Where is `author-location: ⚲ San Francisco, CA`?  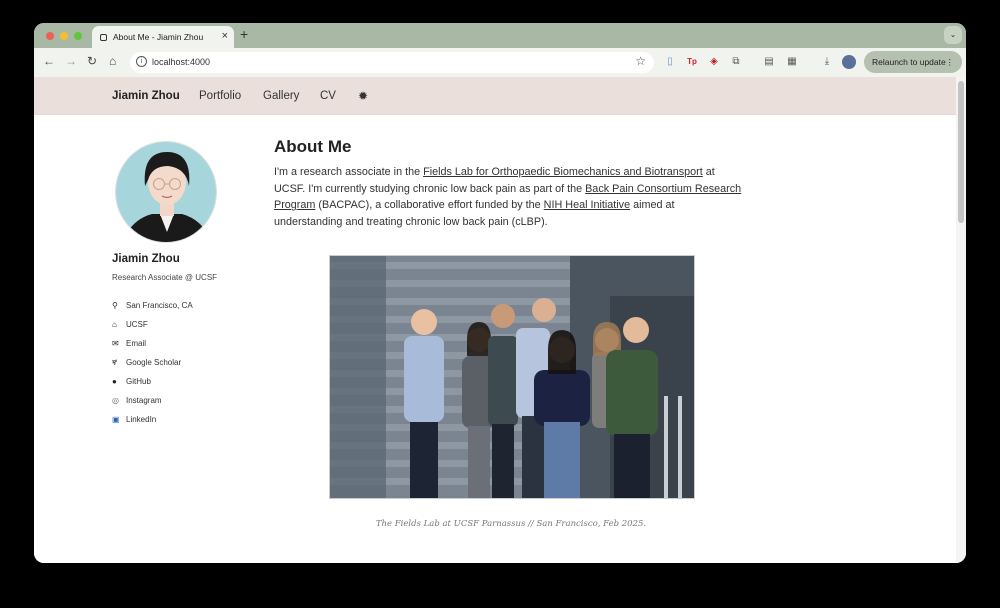
author-location: ⚲ San Francisco, CA is located at coordinates (152, 305).